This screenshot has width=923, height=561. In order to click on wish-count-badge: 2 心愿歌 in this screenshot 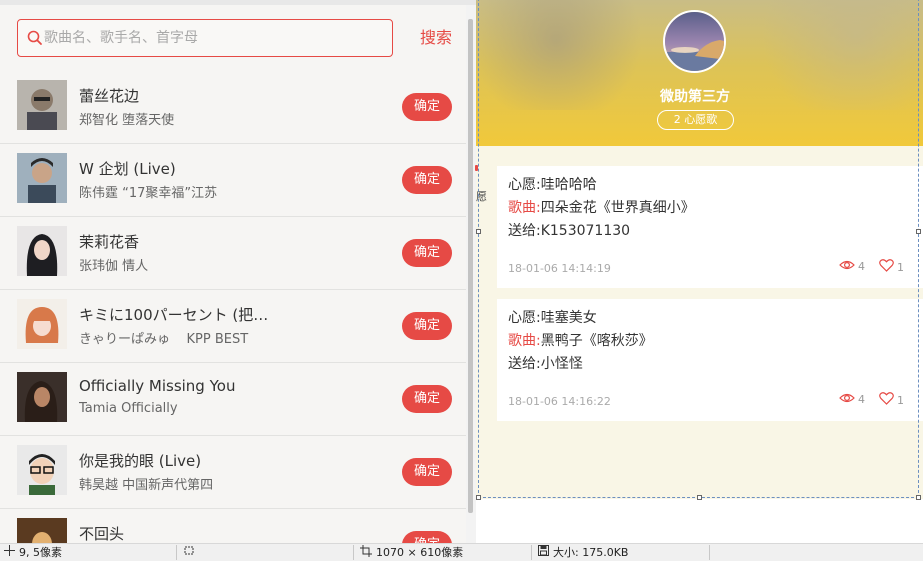, I will do `click(695, 120)`.